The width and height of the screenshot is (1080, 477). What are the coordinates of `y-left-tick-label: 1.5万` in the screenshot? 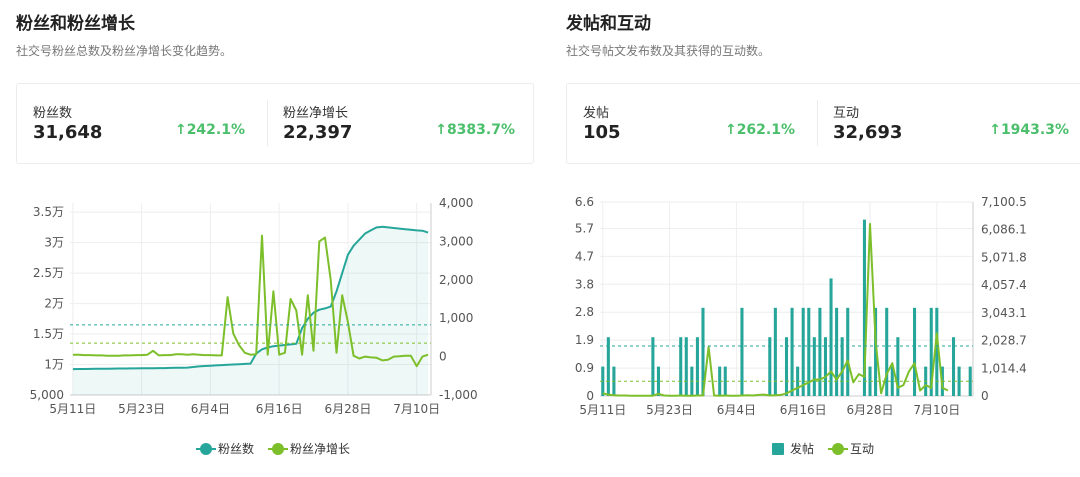 It's located at (48, 334).